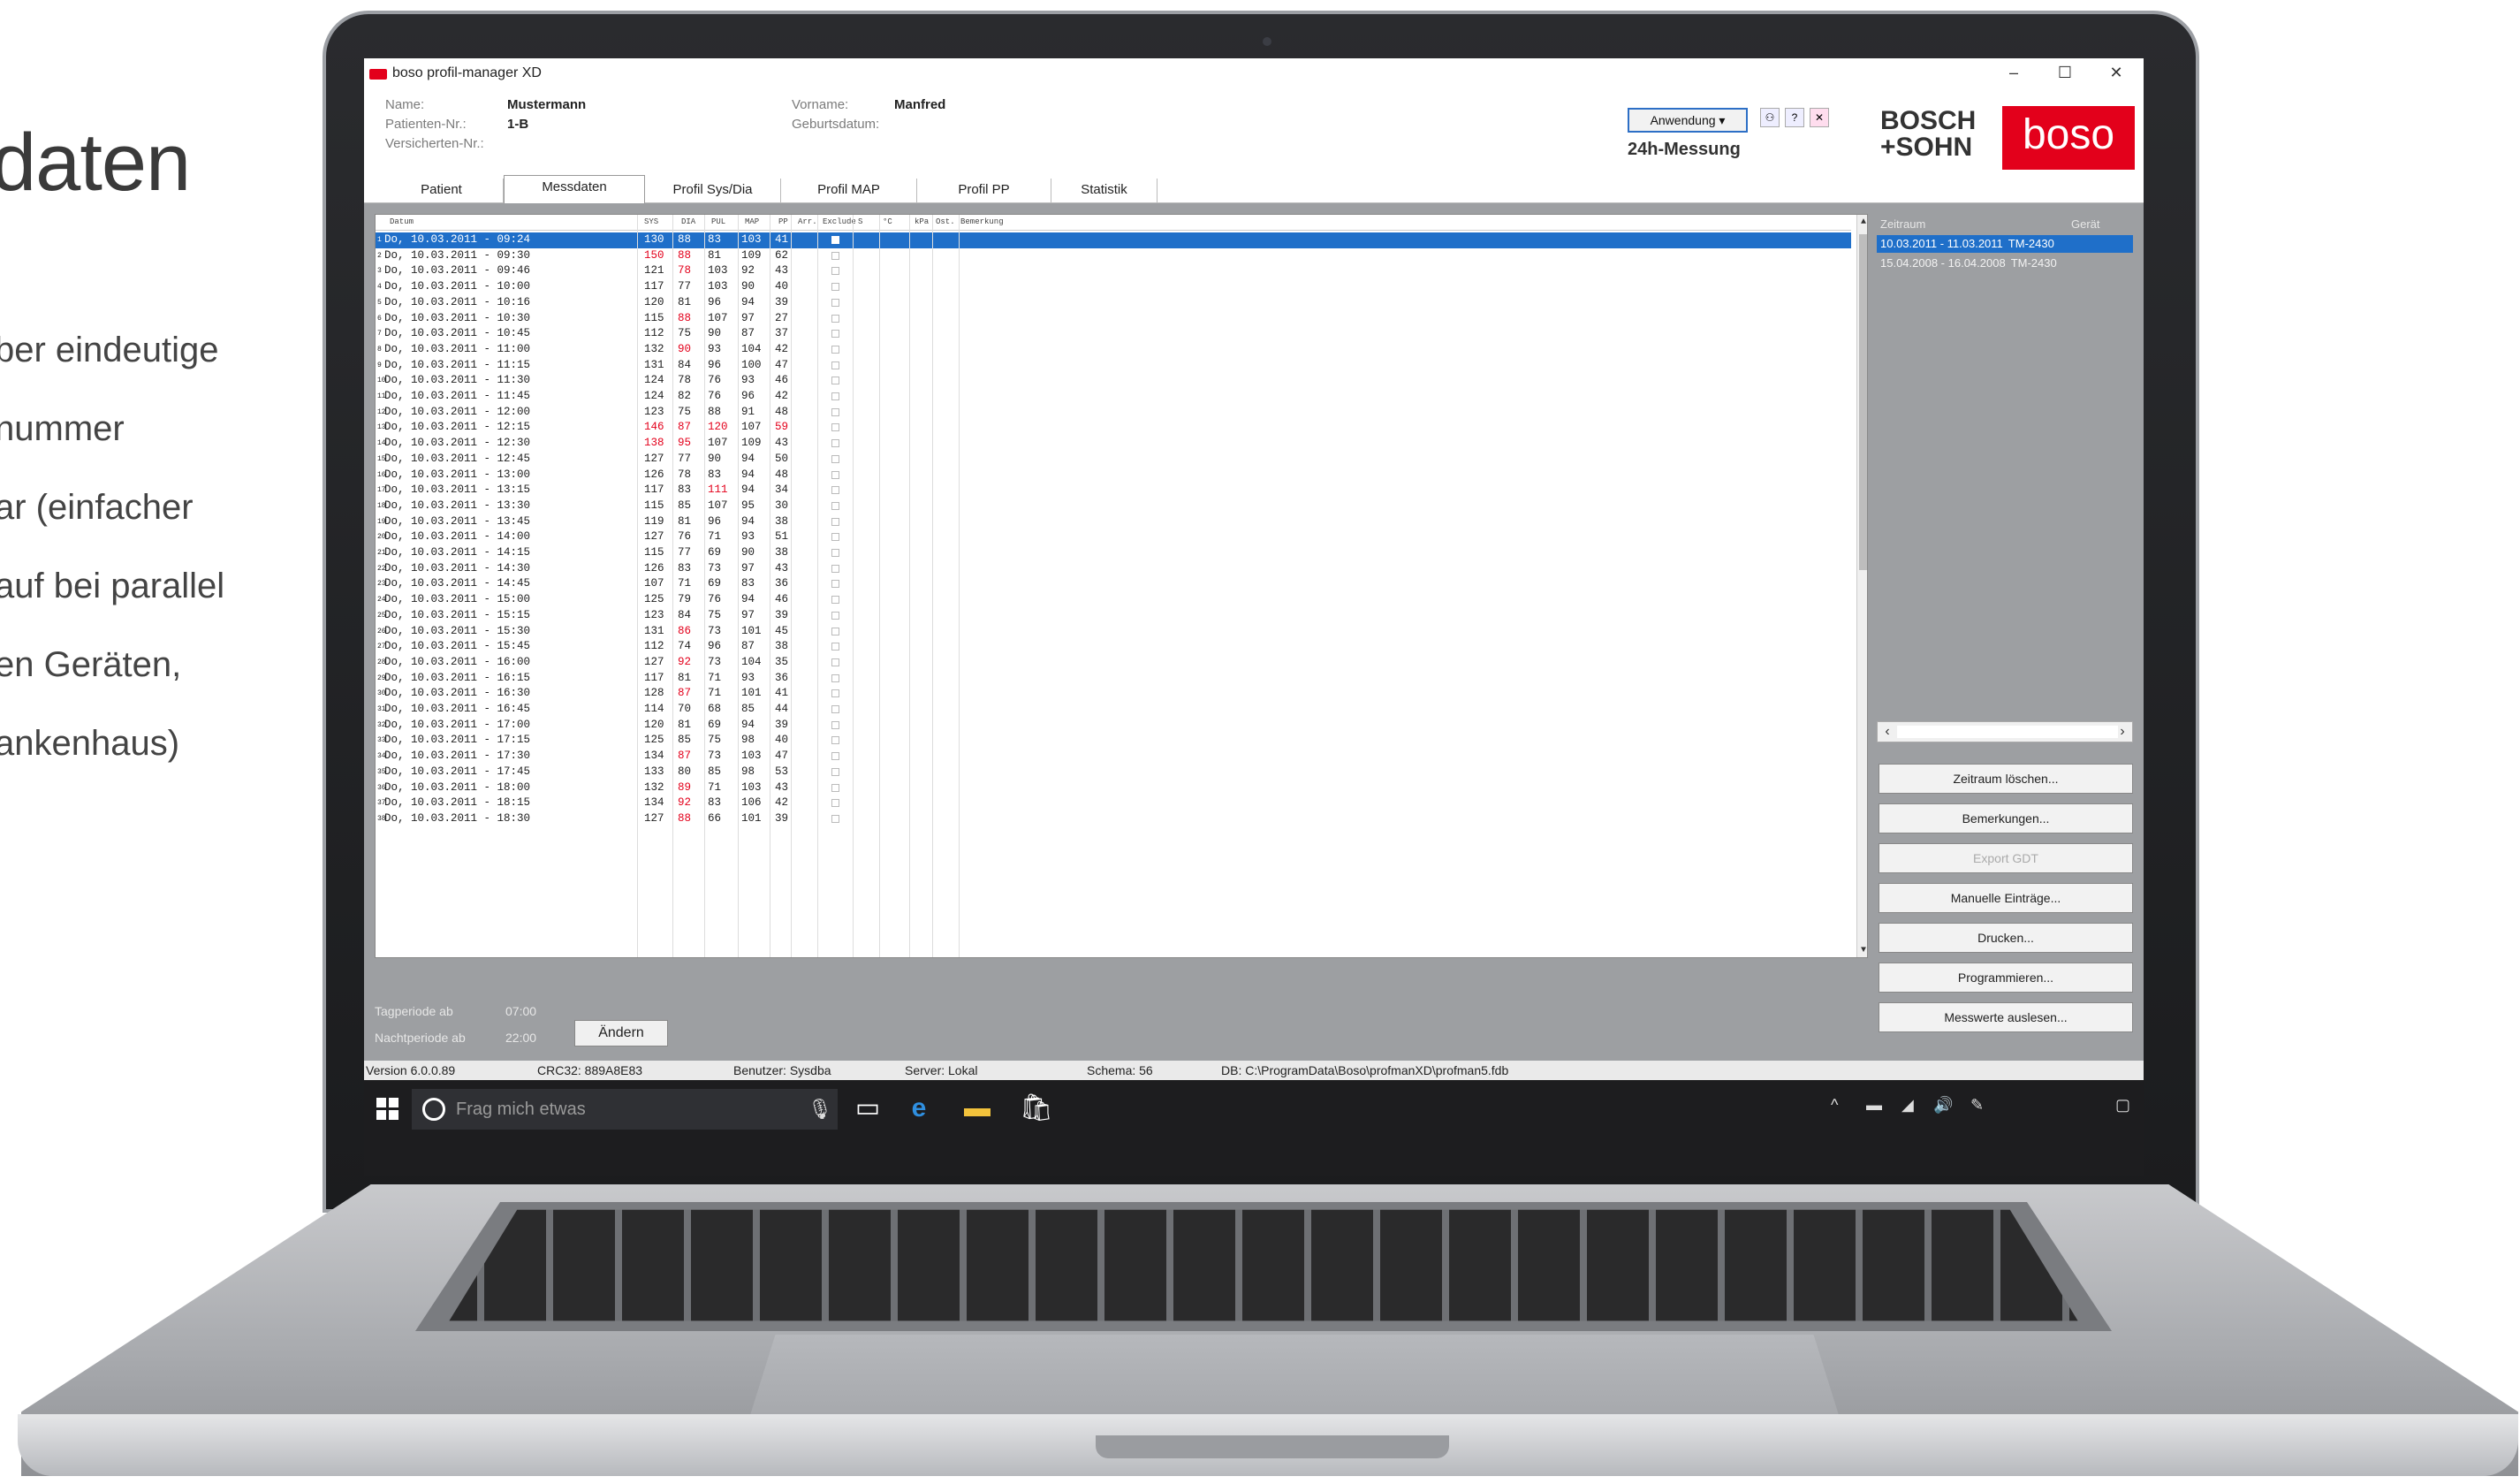 Image resolution: width=2520 pixels, height=1484 pixels. What do you see at coordinates (1113, 381) in the screenshot?
I see `table-row: 10 Do, 10.03.2011 - 11:30 124 78 76 93 46` at bounding box center [1113, 381].